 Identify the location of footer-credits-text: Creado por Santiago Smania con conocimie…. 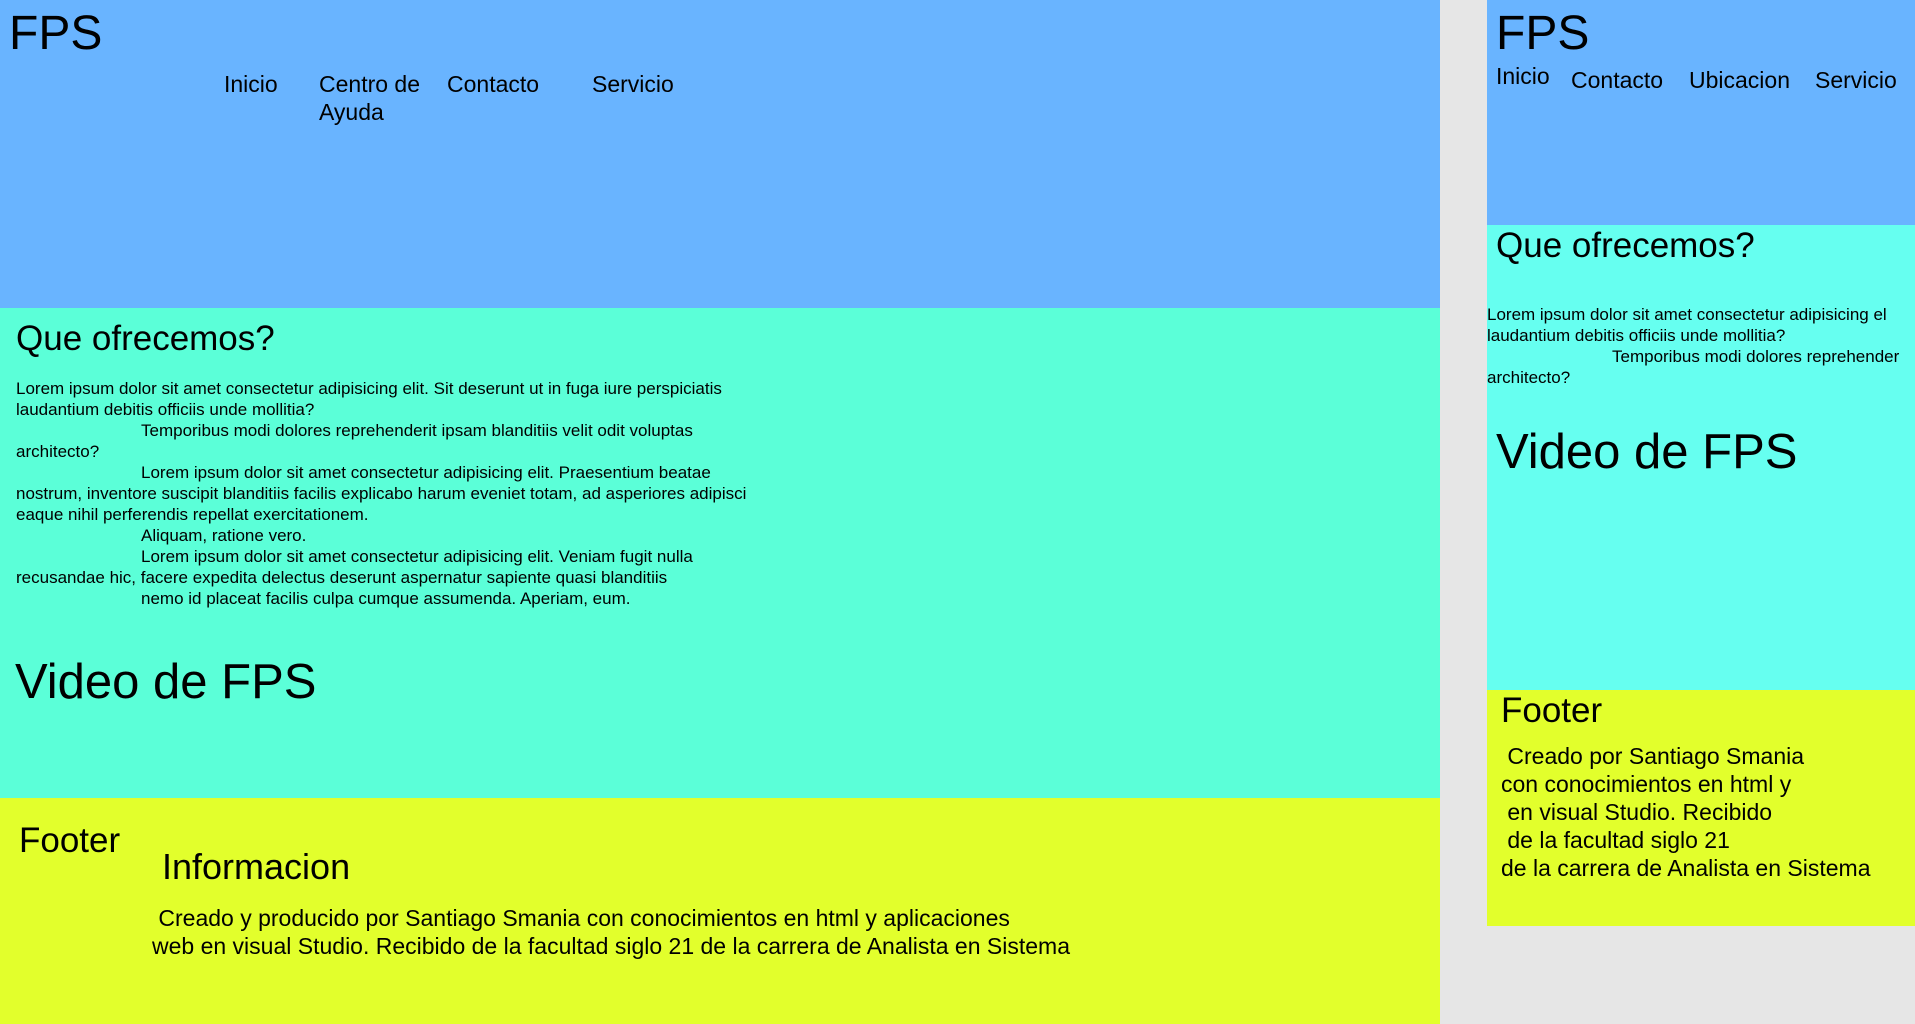
(1686, 812).